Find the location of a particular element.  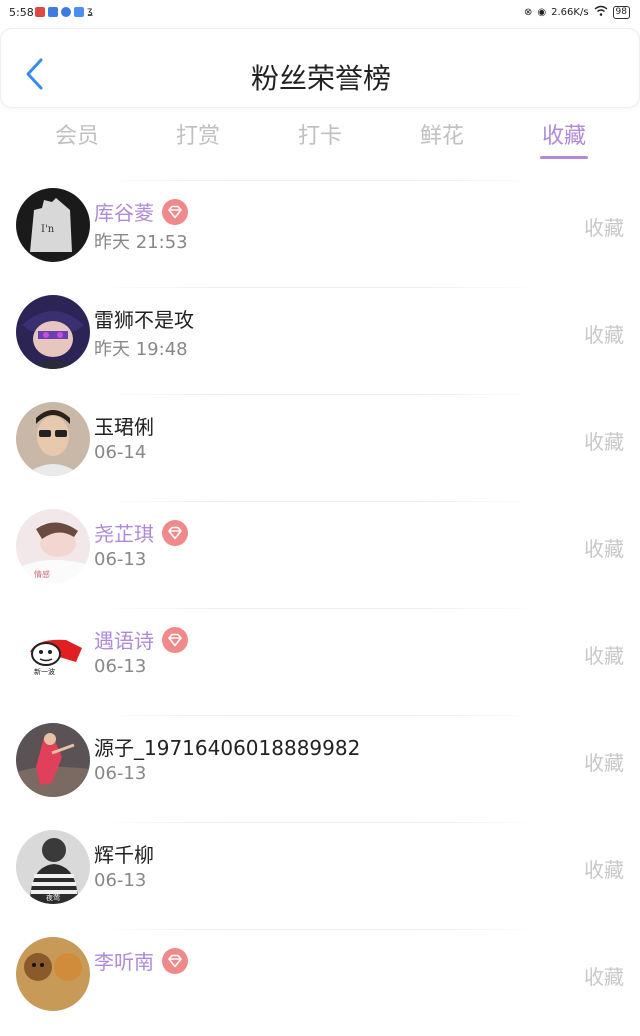

active-tab-indicator is located at coordinates (564, 157).